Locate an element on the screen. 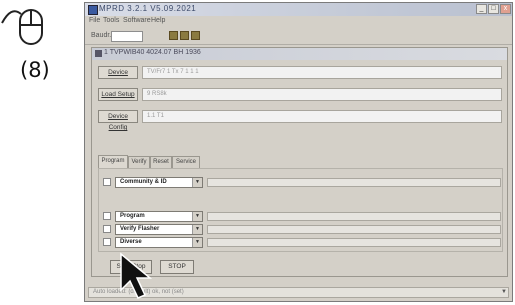 The image size is (515, 305). minimize-button: _ is located at coordinates (481, 9).